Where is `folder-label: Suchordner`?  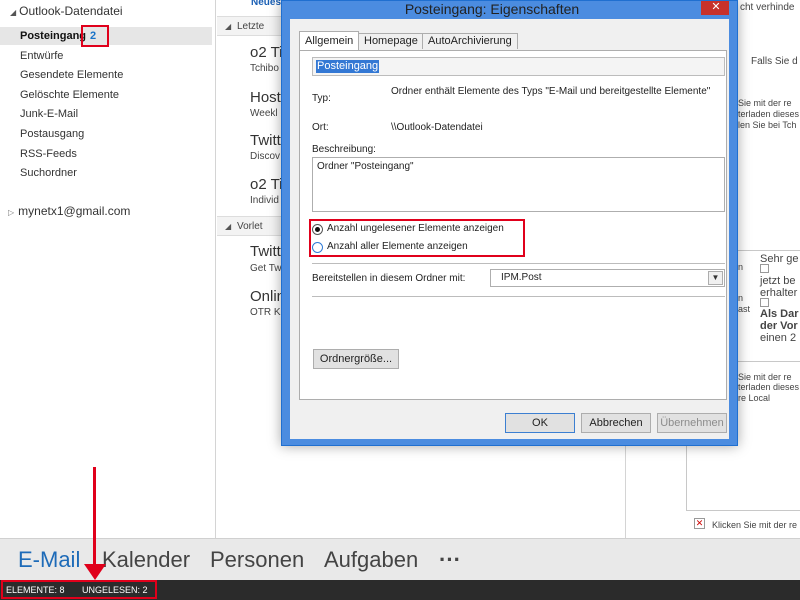 folder-label: Suchordner is located at coordinates (48, 173).